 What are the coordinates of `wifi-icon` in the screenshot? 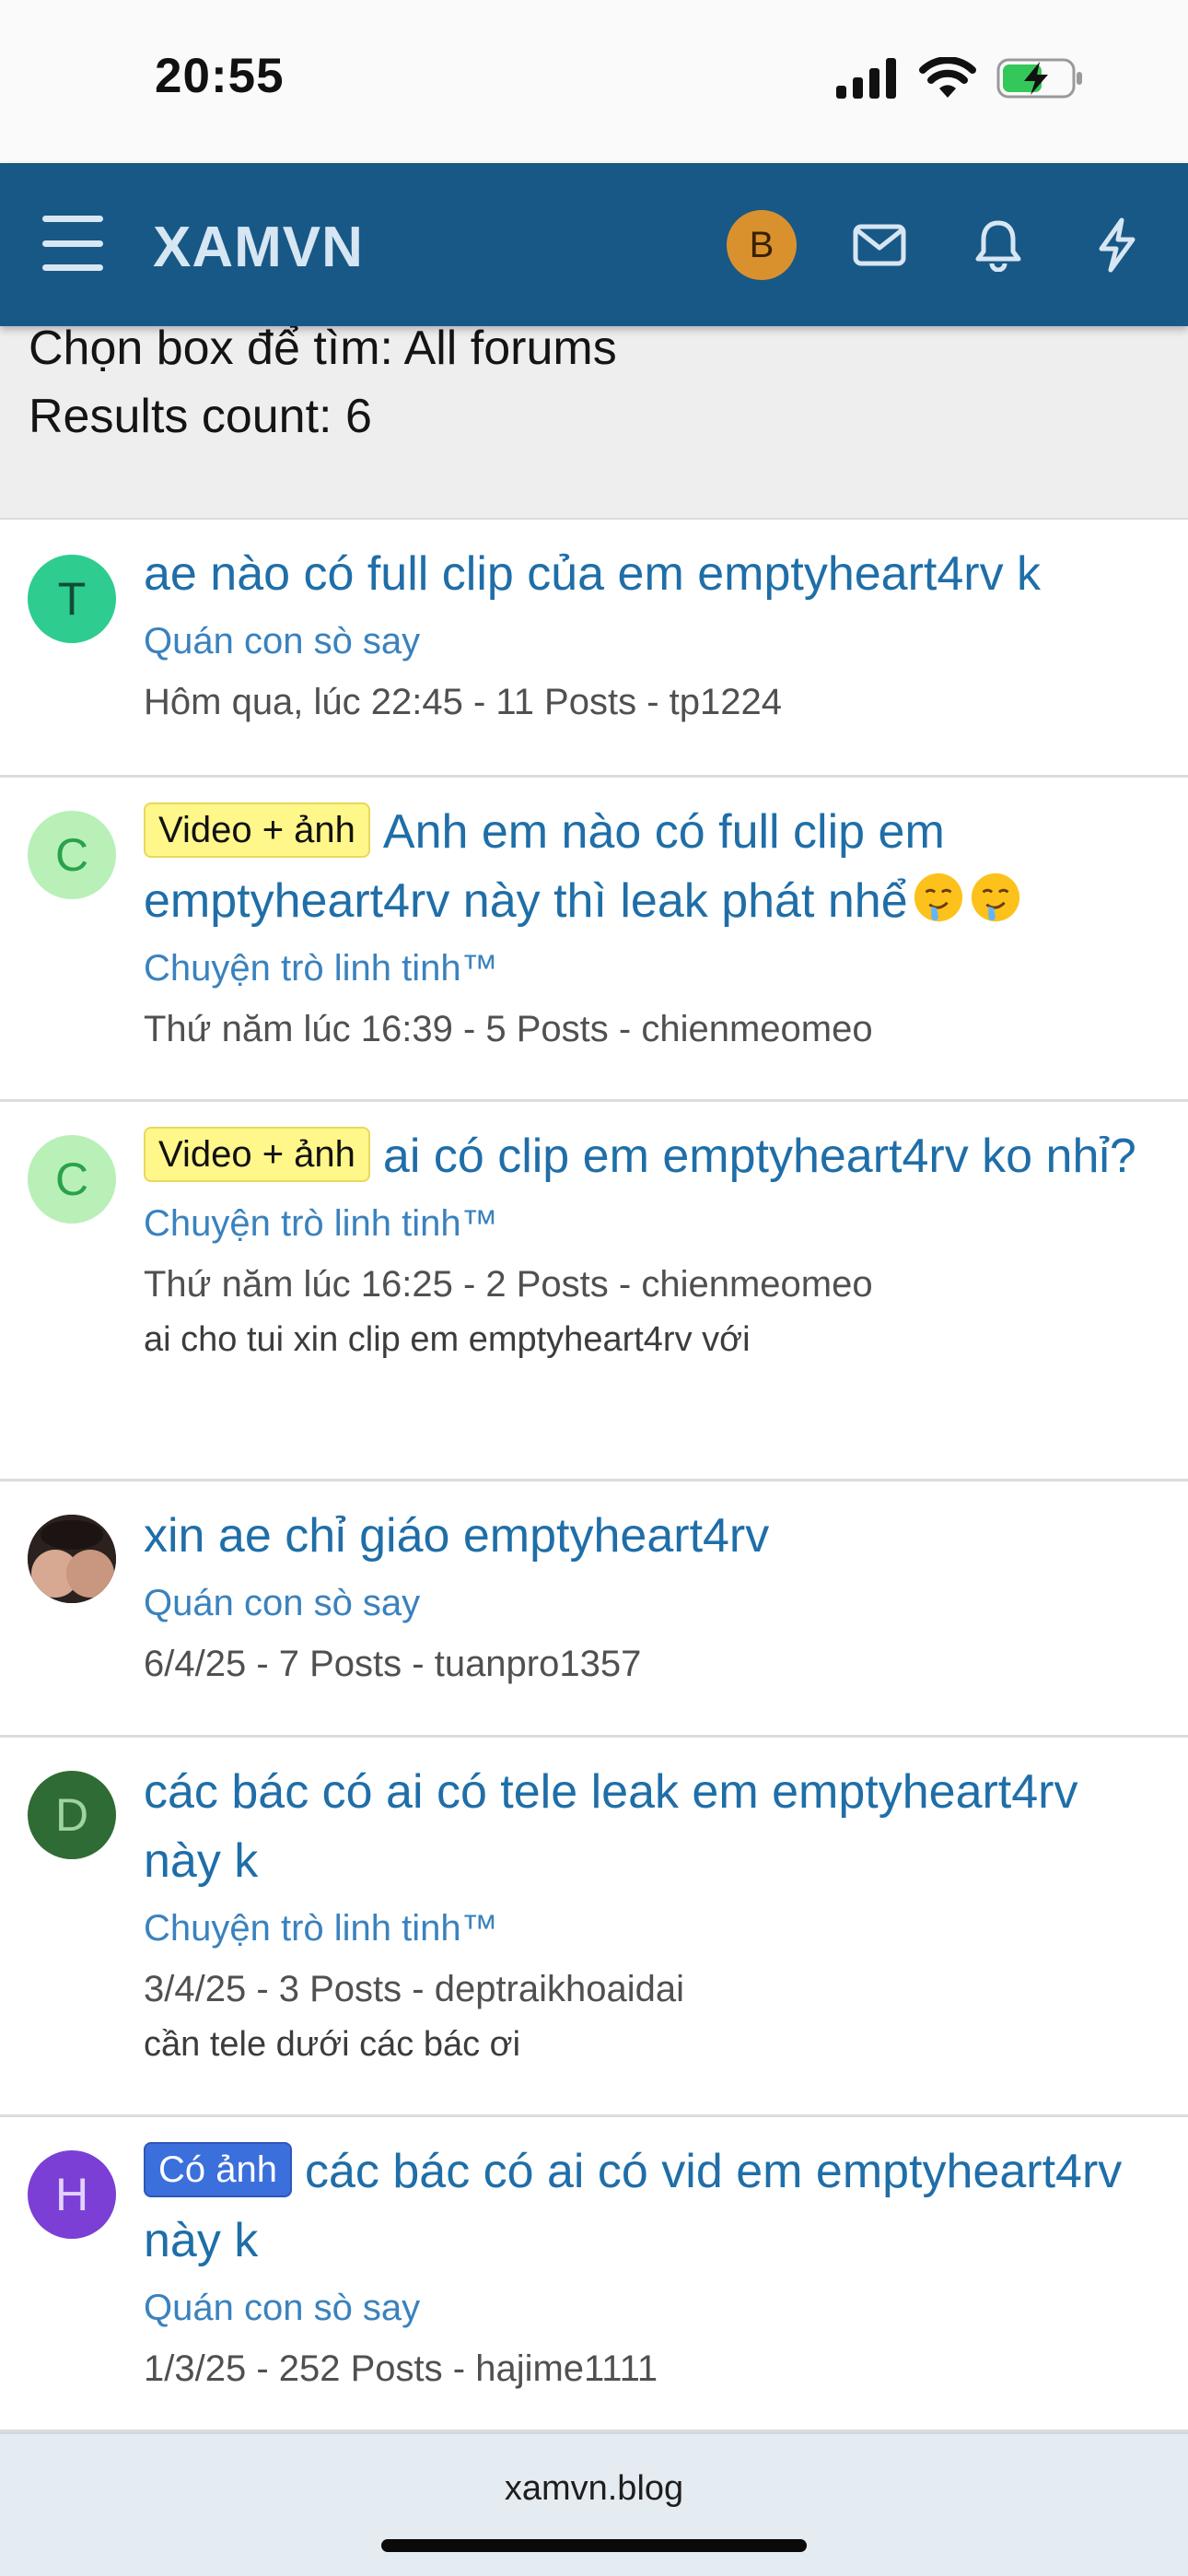 It's located at (948, 77).